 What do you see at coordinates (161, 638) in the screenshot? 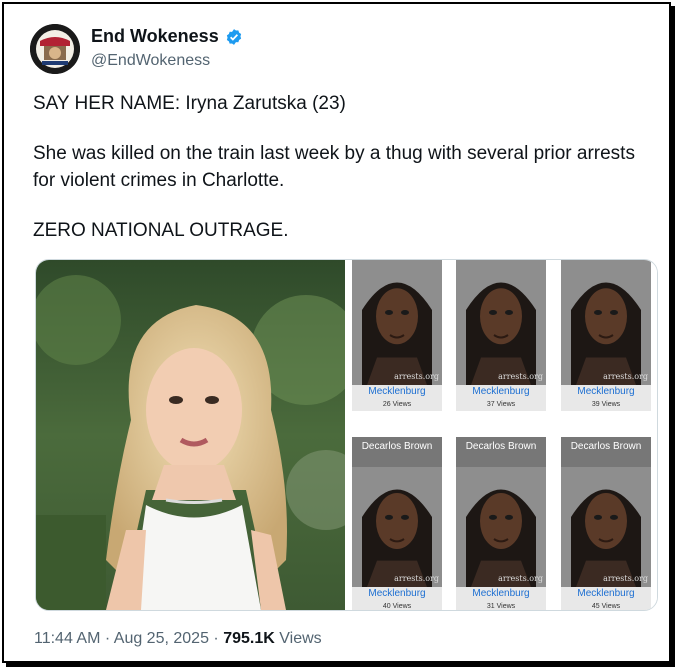
I see `tweet-date: Aug 25, 2025` at bounding box center [161, 638].